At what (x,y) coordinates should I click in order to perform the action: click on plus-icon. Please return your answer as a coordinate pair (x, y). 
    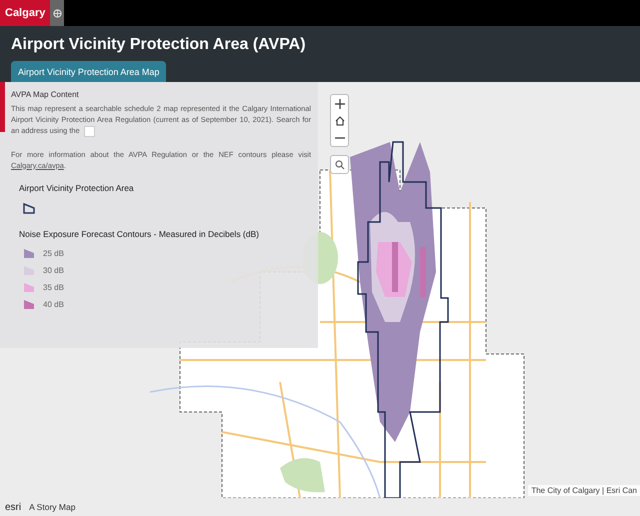
    Looking at the image, I should click on (339, 103).